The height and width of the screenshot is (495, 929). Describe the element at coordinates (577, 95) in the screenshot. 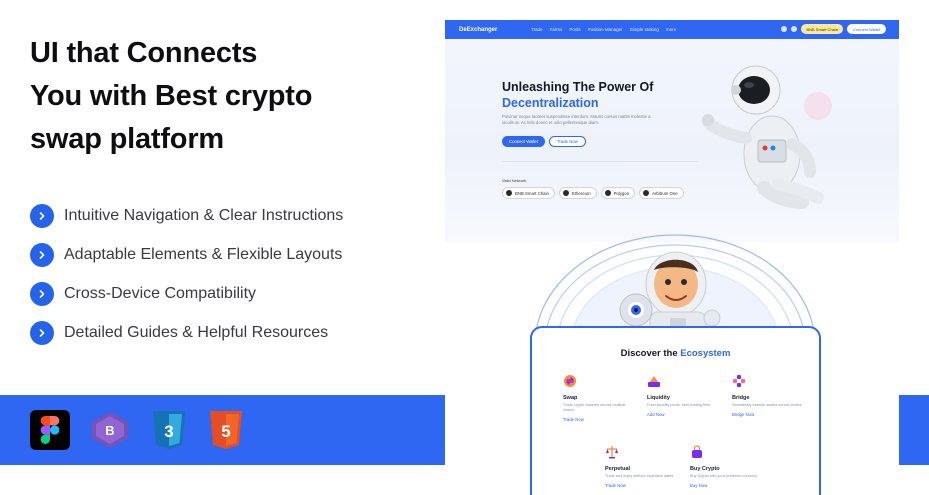

I see `hero-title: Unleashing The Power Of Decentralization` at that location.